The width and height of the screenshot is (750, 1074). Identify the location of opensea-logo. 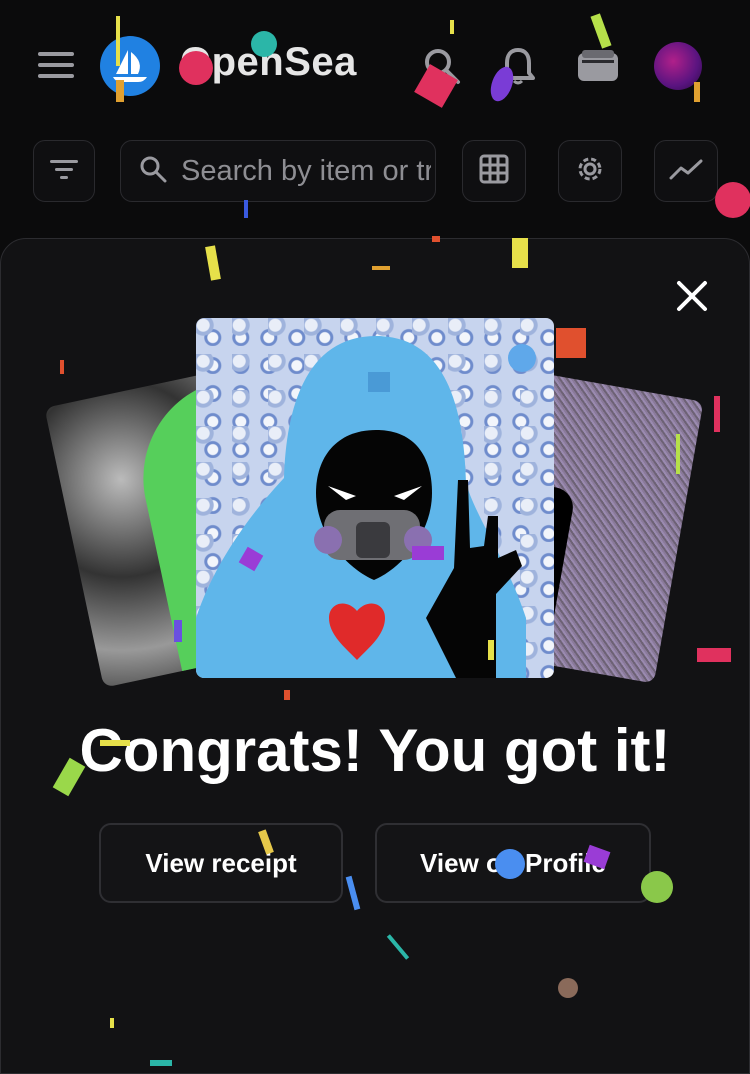
(130, 66).